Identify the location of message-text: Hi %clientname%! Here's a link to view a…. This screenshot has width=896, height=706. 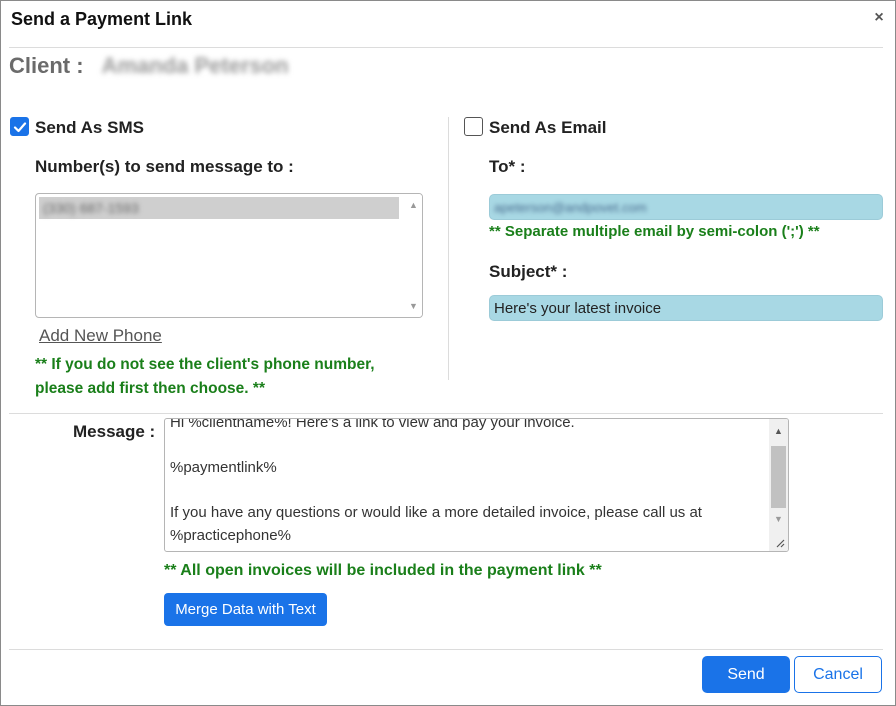
(468, 483).